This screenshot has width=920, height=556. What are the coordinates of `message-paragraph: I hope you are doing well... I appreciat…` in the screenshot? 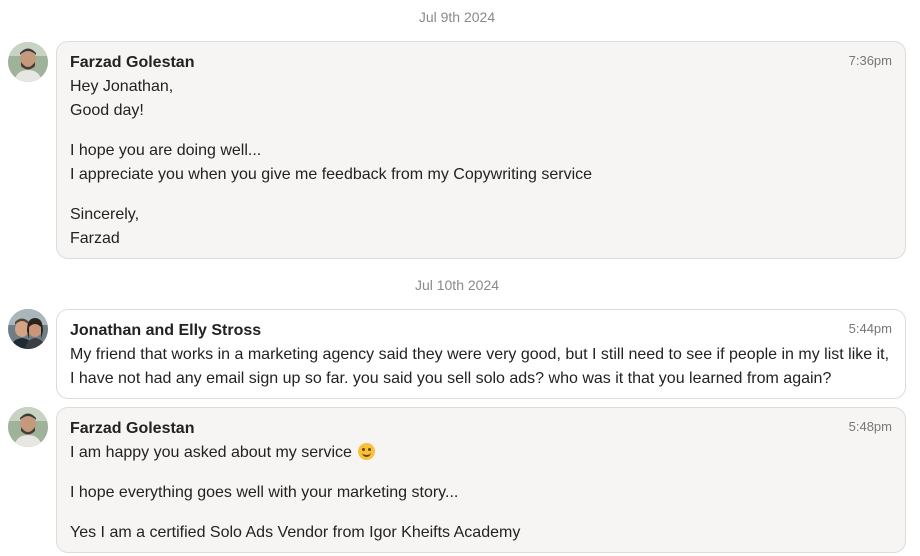 It's located at (481, 163).